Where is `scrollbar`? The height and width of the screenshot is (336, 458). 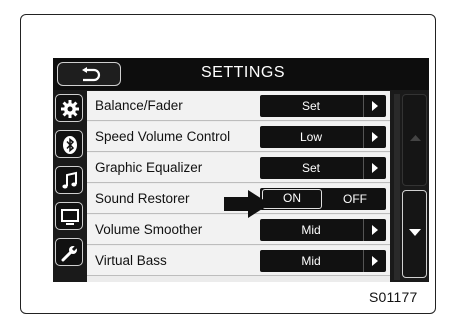
scrollbar is located at coordinates (410, 187).